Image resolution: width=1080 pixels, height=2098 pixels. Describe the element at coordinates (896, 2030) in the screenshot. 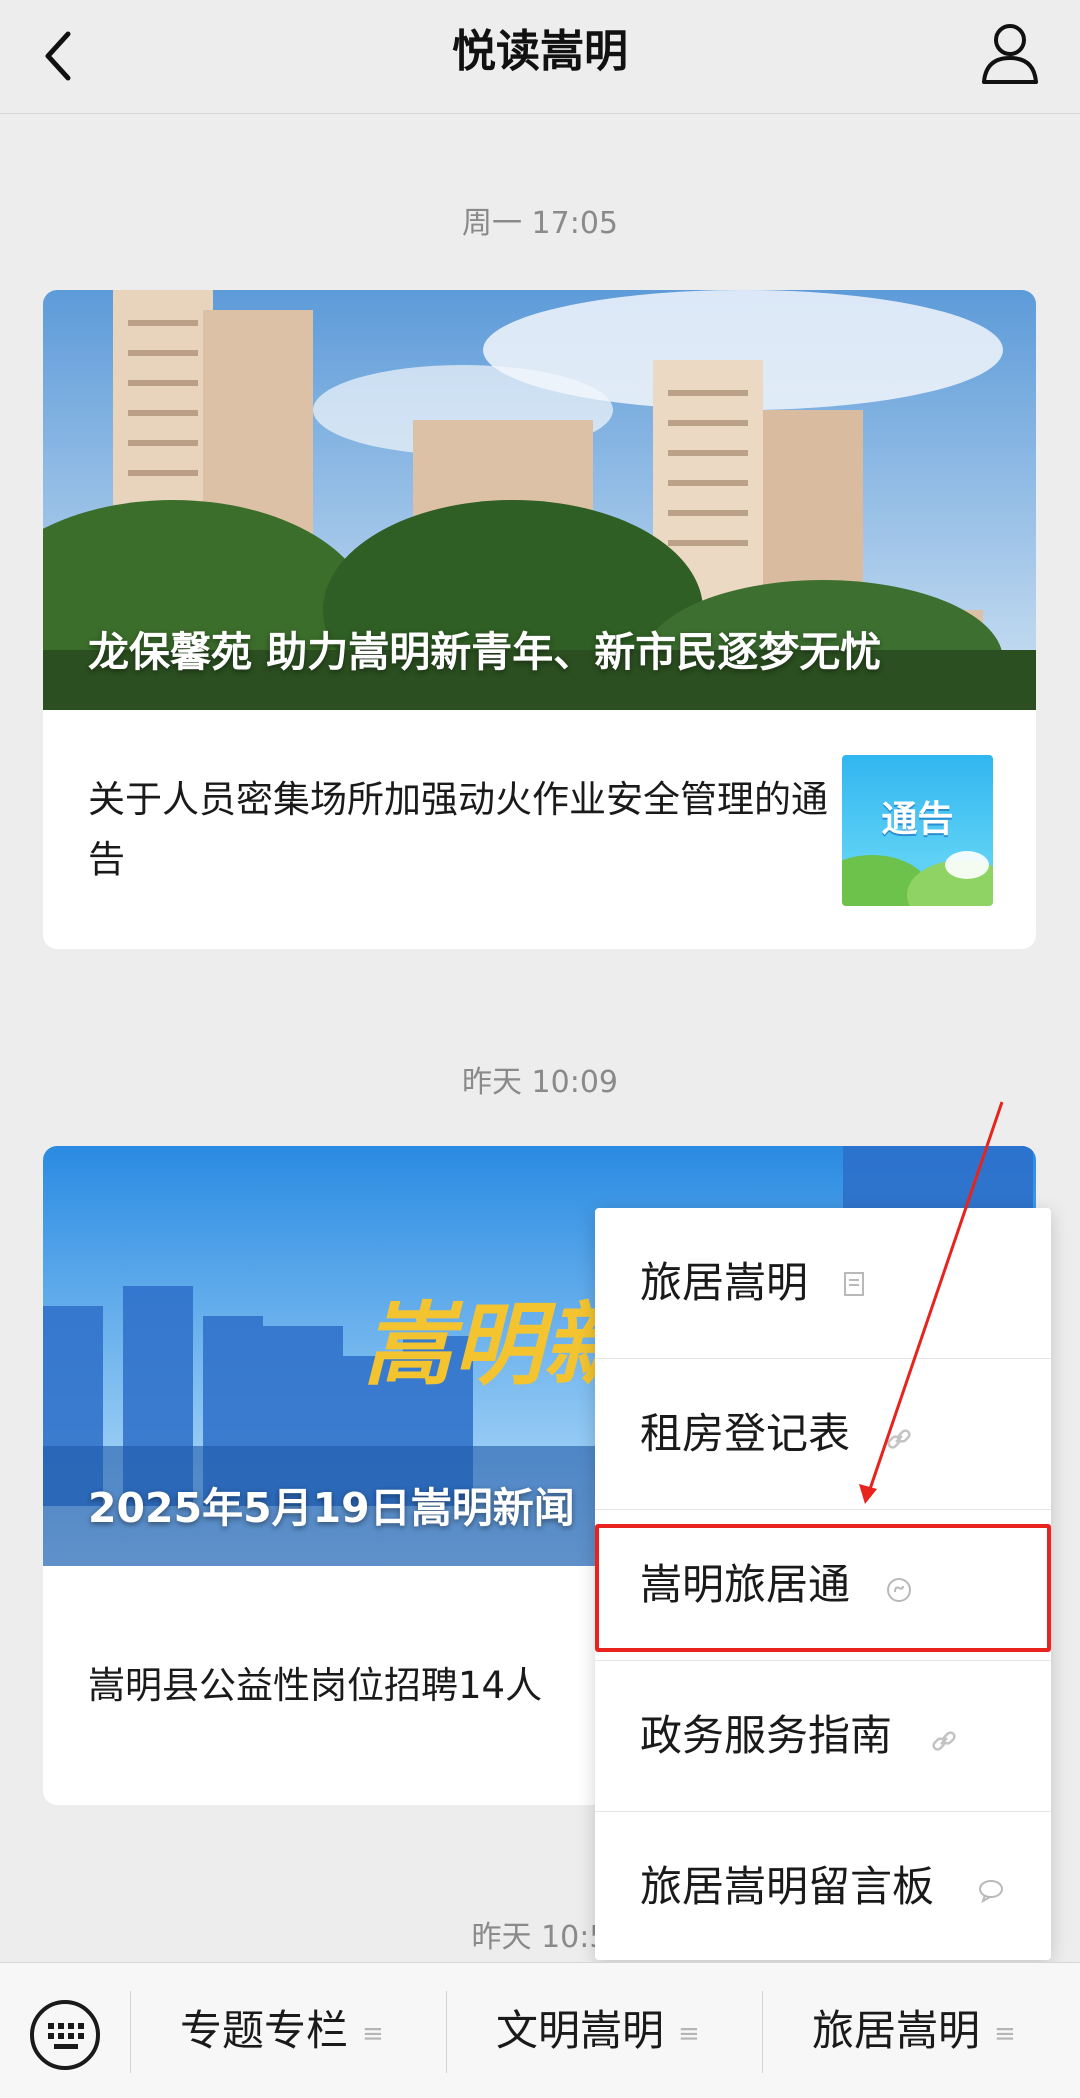

I see `bottom-menu-label: 旅居嵩明` at that location.